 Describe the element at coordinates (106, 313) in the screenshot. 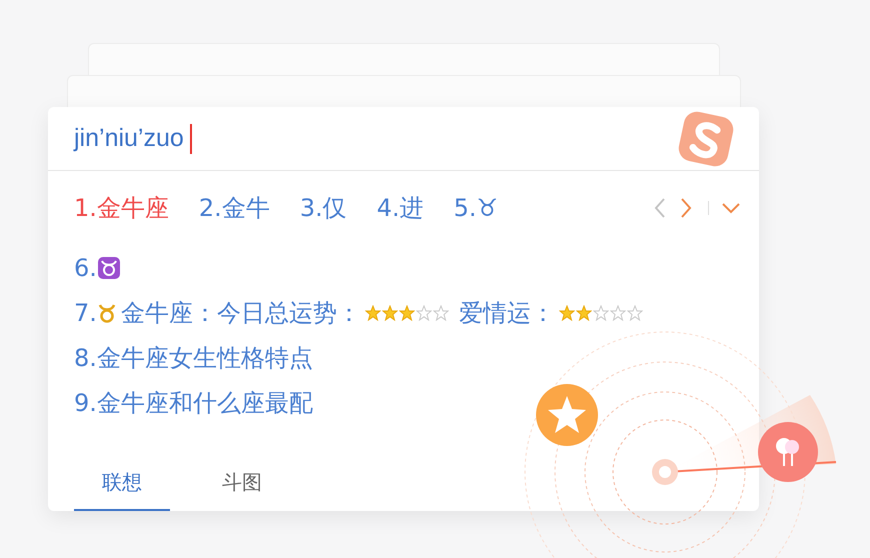

I see `taurus-icon` at that location.